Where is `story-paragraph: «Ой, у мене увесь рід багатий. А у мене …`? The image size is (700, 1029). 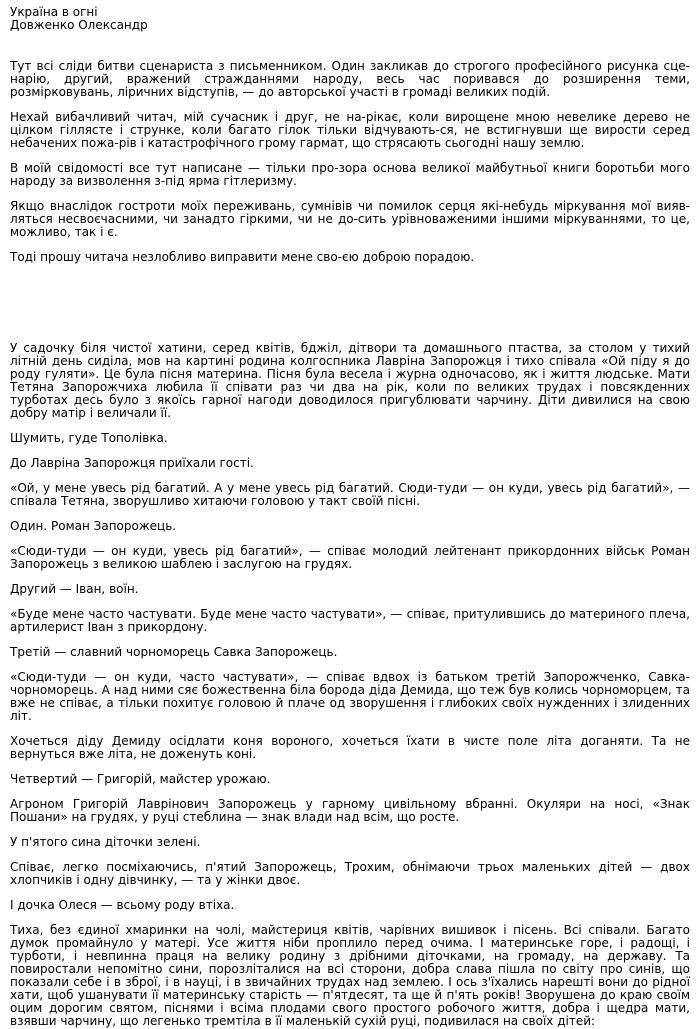
story-paragraph: «Ой, у мене увесь рід багатий. А у мене … is located at coordinates (350, 494).